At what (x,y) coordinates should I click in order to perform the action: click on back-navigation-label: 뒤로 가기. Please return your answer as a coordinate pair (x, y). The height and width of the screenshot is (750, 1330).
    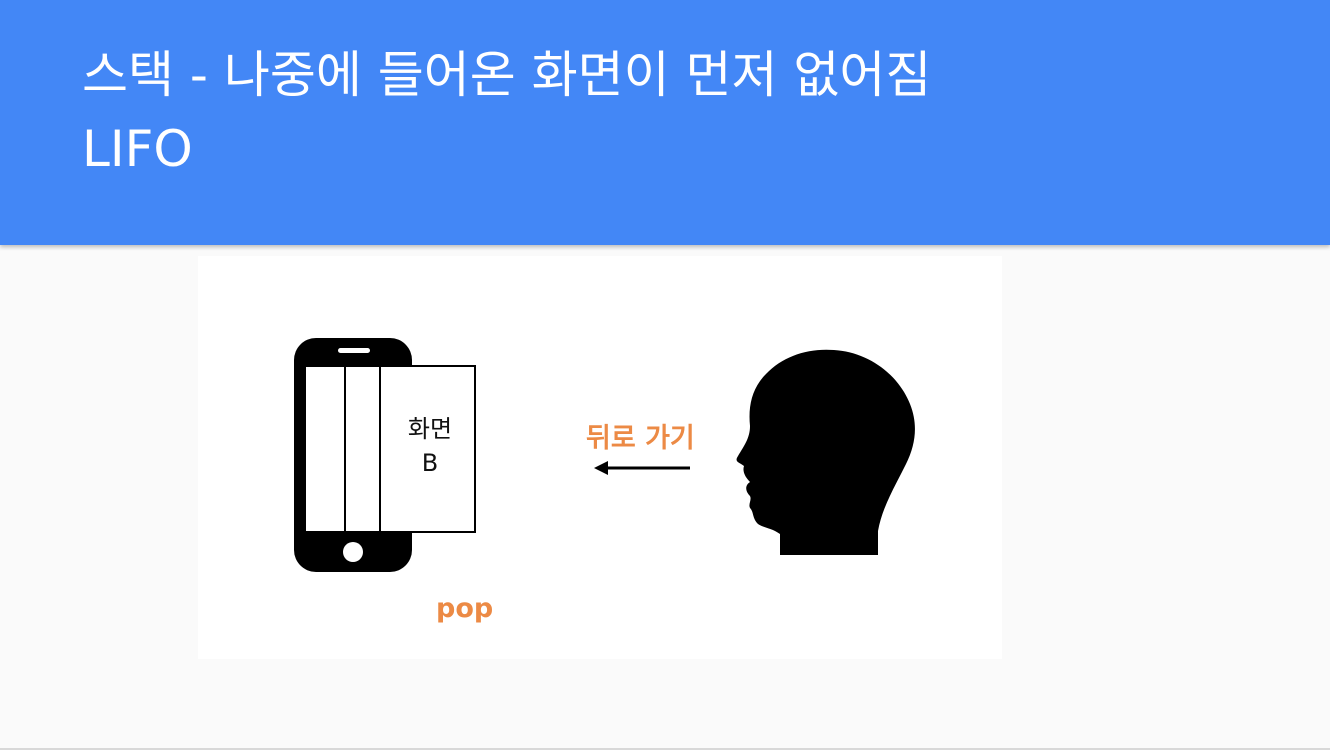
    Looking at the image, I should click on (640, 438).